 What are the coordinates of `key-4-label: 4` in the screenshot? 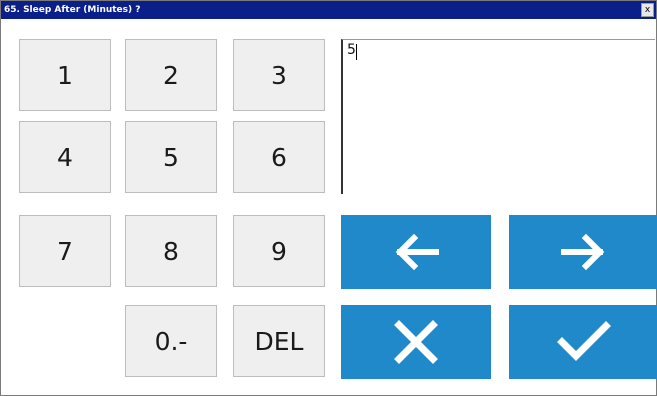 It's located at (65, 157).